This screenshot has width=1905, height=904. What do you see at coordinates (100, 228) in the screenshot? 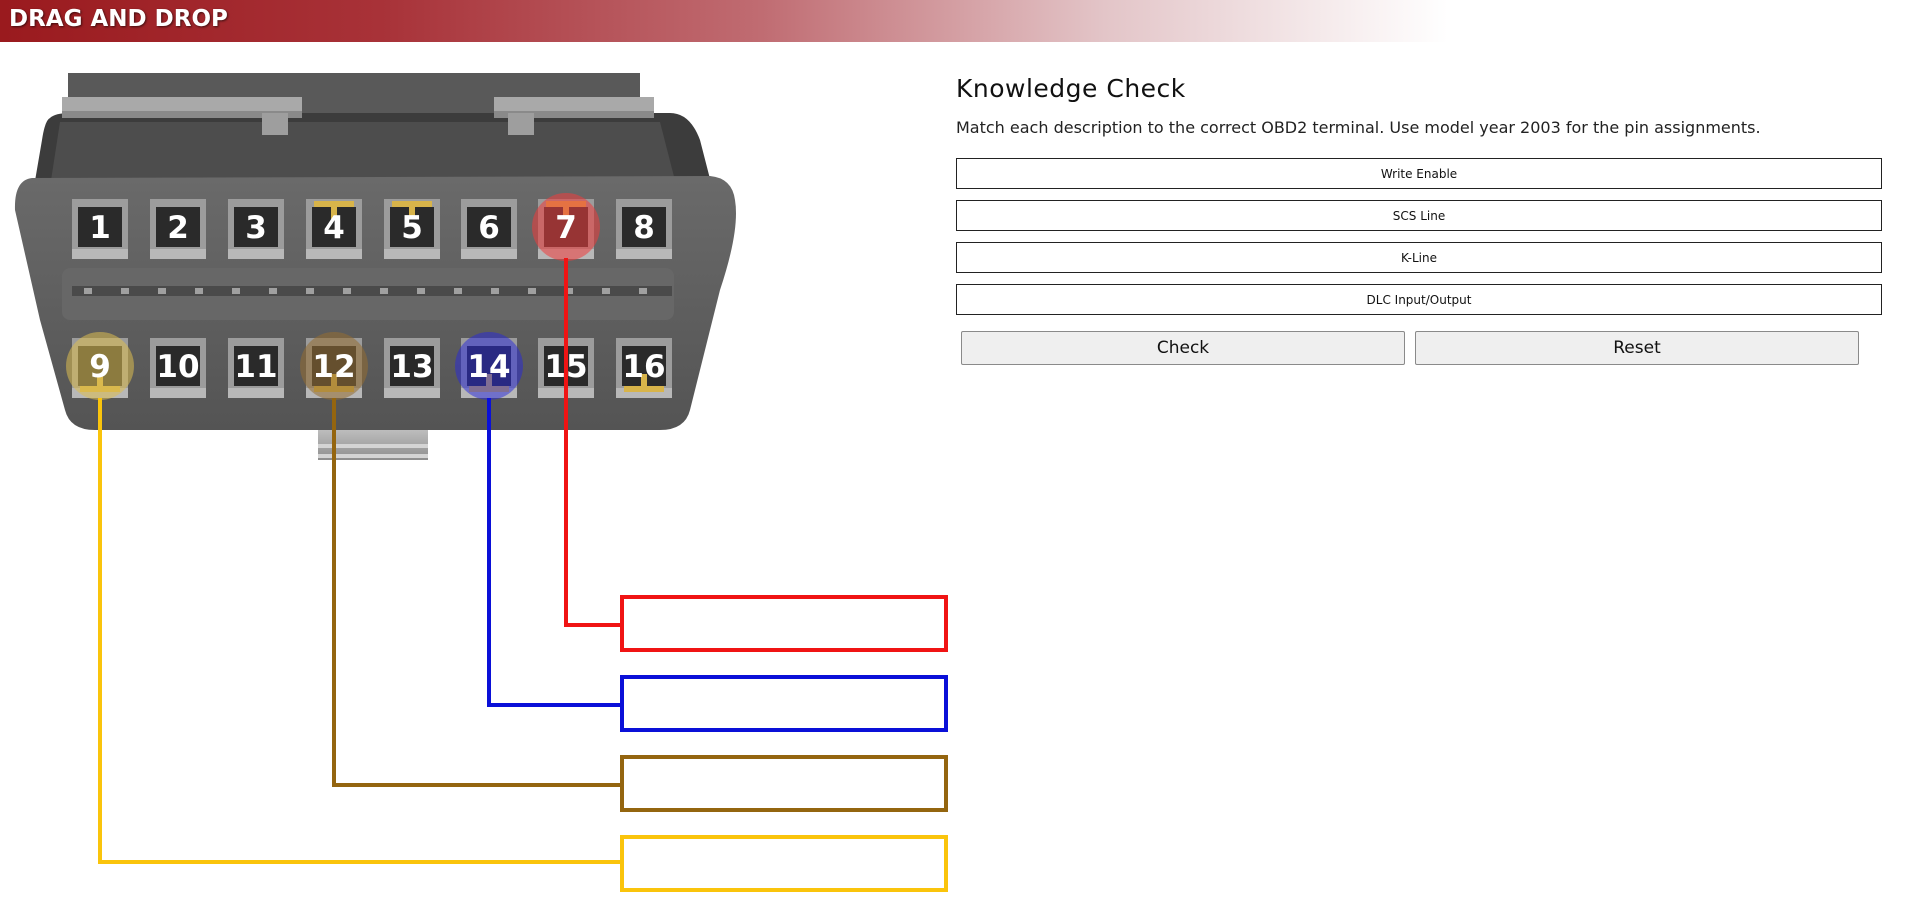
I see `pin-number-1: 1` at bounding box center [100, 228].